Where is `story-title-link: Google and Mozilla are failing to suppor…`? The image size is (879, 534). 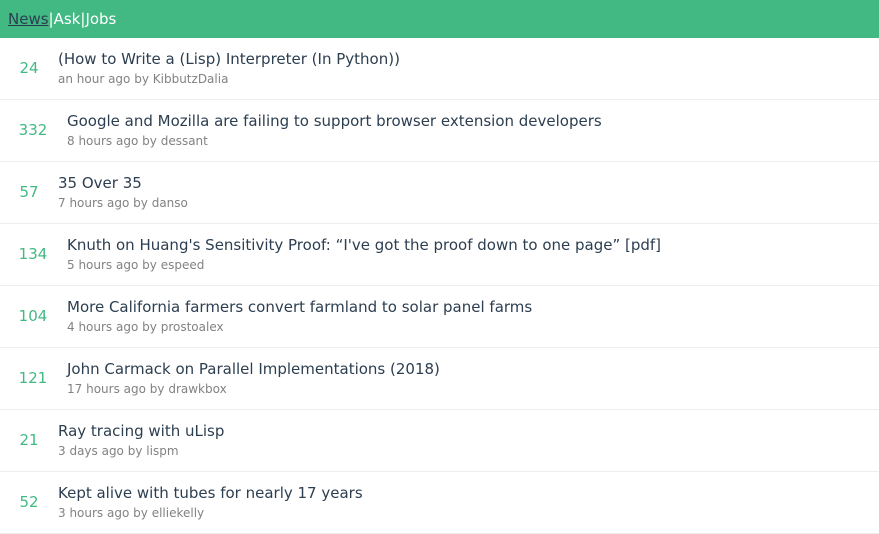 story-title-link: Google and Mozilla are failing to suppor… is located at coordinates (334, 121).